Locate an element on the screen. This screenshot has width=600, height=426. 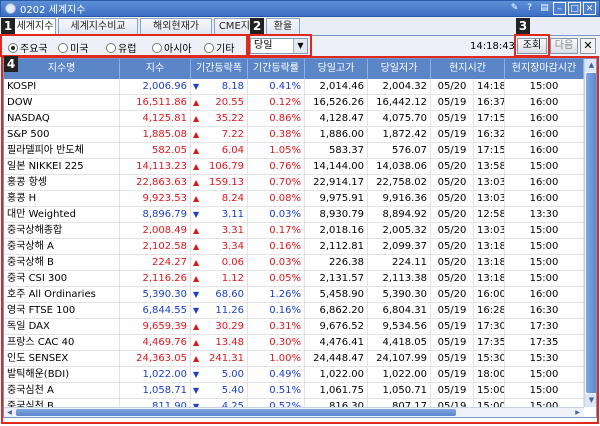
header-low: 당일저가 is located at coordinates (399, 69).